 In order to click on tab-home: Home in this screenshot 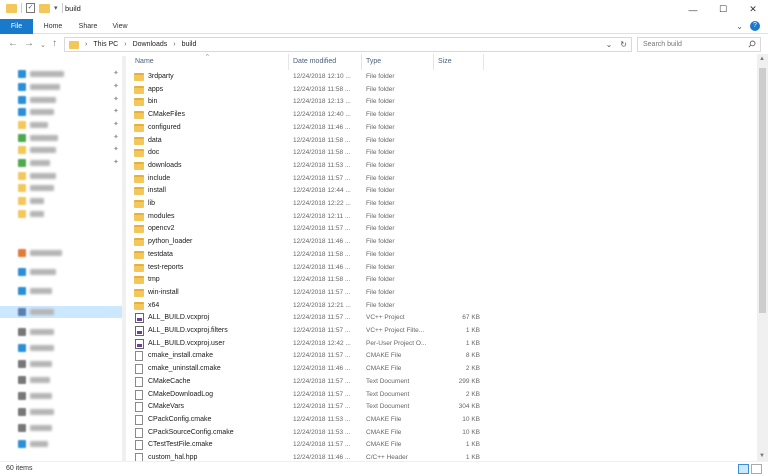, I will do `click(53, 26)`.